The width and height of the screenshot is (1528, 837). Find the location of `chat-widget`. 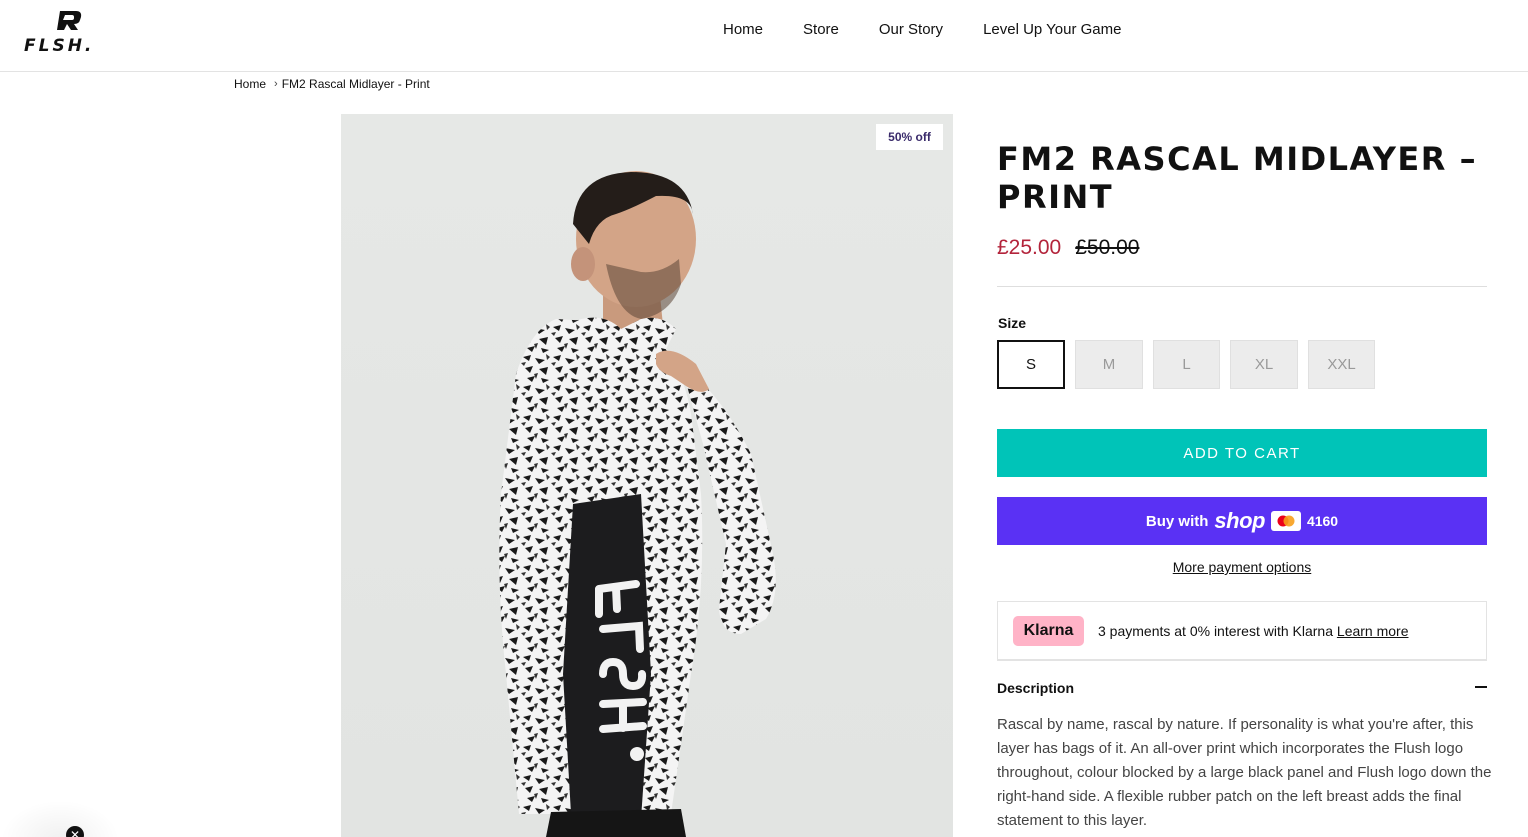

chat-widget is located at coordinates (60, 818).